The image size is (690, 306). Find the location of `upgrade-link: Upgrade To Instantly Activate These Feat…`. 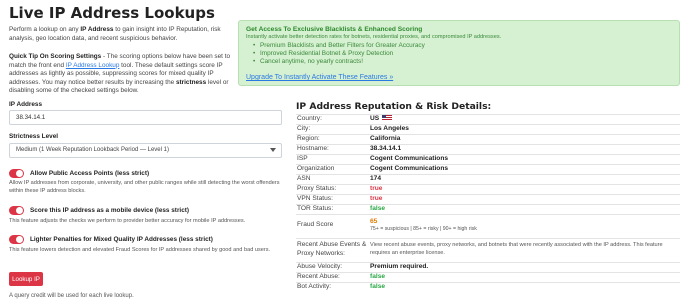

upgrade-link: Upgrade To Instantly Activate These Feat… is located at coordinates (319, 77).